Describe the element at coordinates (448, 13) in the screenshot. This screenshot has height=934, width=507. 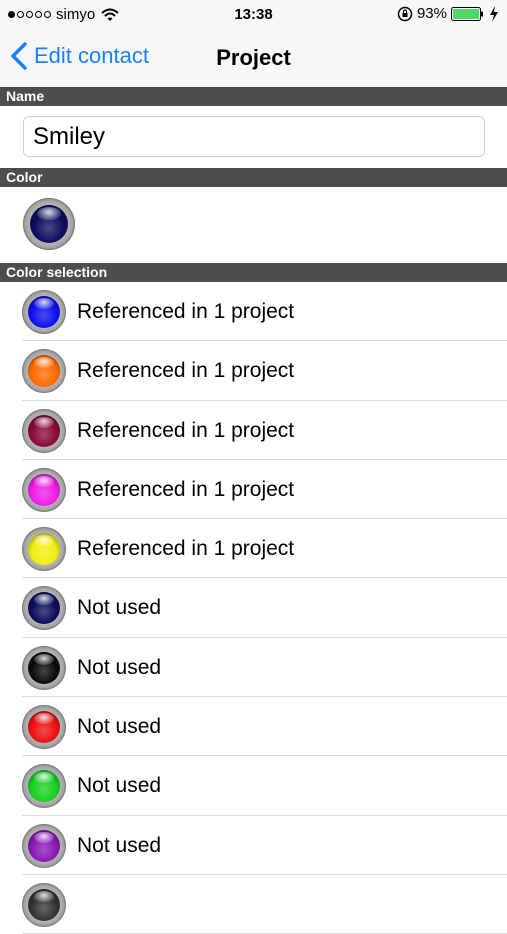
I see `status-right: 93%` at that location.